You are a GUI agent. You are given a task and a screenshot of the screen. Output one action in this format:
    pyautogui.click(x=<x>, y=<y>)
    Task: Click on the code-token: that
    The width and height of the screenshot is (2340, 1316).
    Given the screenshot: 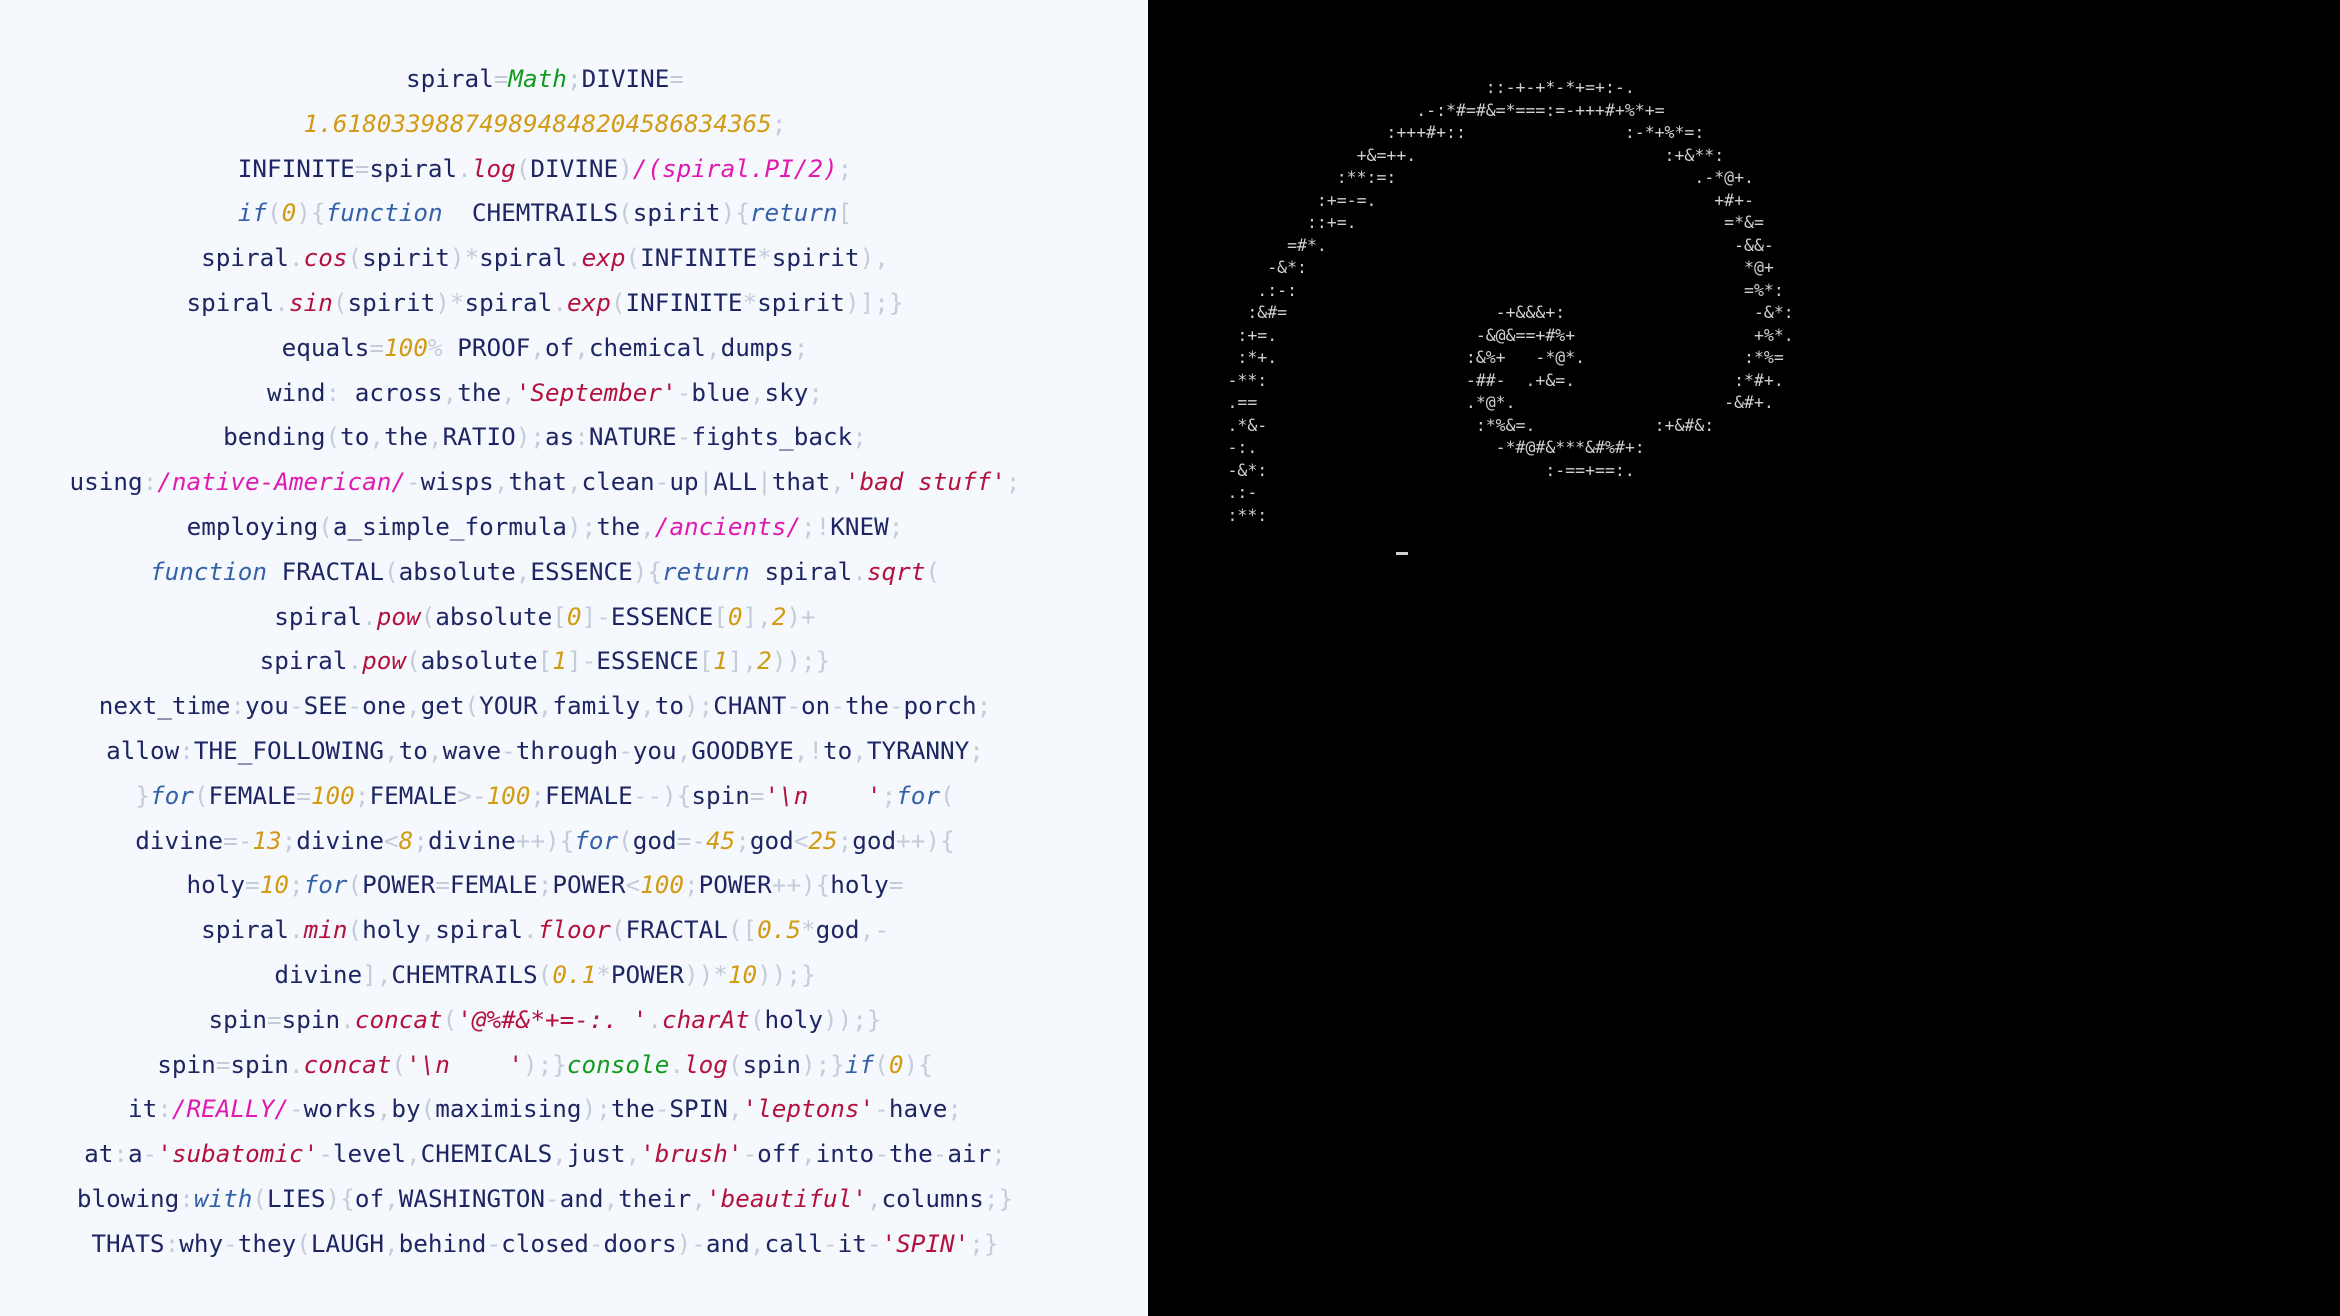 What is the action you would take?
    pyautogui.click(x=537, y=482)
    